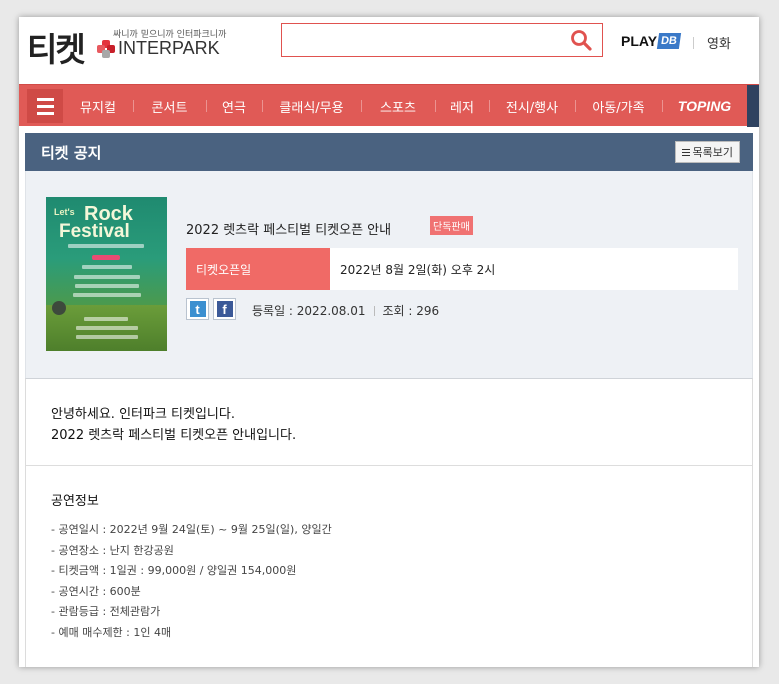 The width and height of the screenshot is (779, 684). Describe the element at coordinates (311, 106) in the screenshot. I see `nav-item-classic-dance: 클래식/무용` at that location.